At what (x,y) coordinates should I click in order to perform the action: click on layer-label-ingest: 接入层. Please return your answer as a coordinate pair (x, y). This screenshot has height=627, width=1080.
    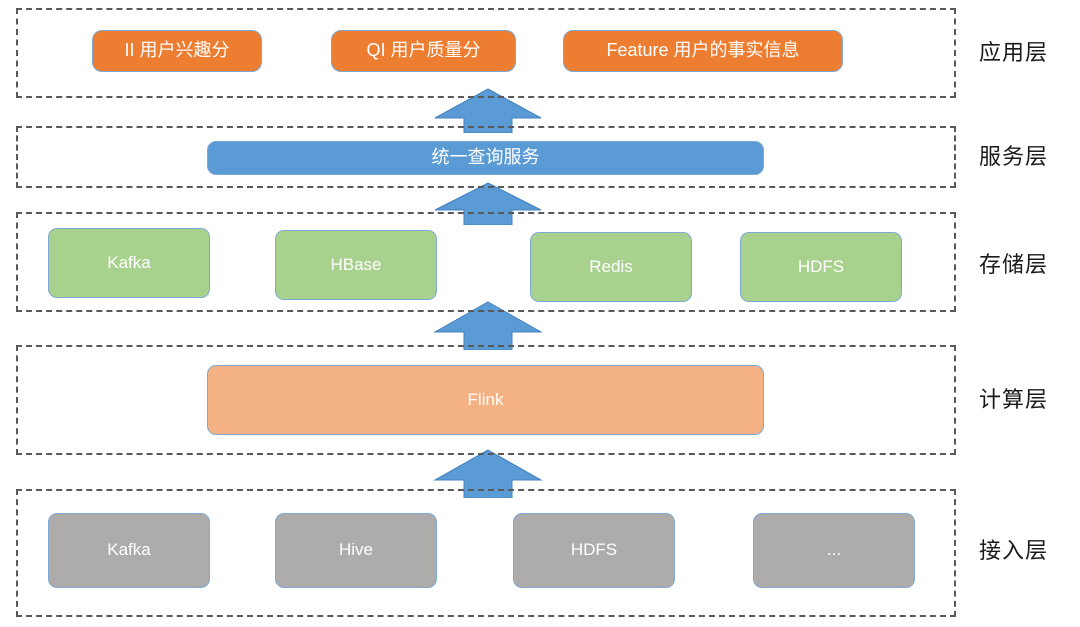
    Looking at the image, I should click on (1014, 550).